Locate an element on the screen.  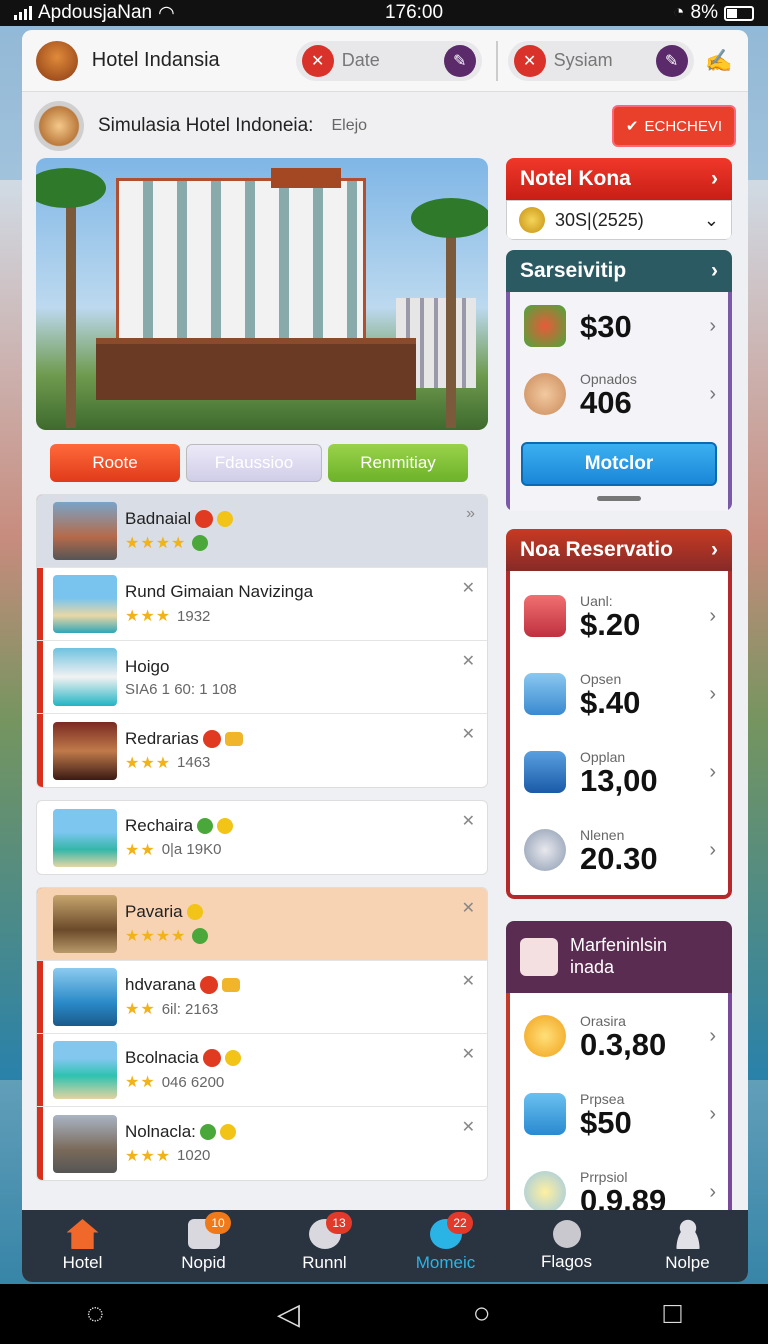
home-button-icon: ○ is located at coordinates (482, 1314).